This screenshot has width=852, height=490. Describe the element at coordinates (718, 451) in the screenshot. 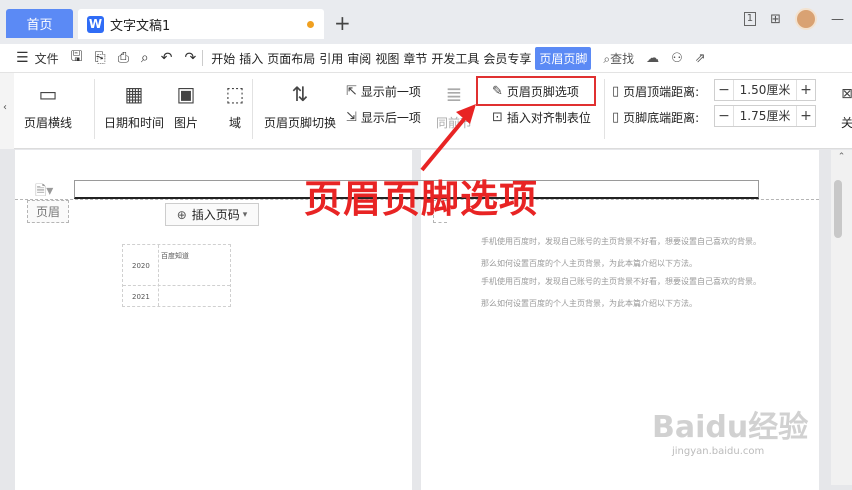

I see `watermark-url: jingyan.baidu.com` at that location.